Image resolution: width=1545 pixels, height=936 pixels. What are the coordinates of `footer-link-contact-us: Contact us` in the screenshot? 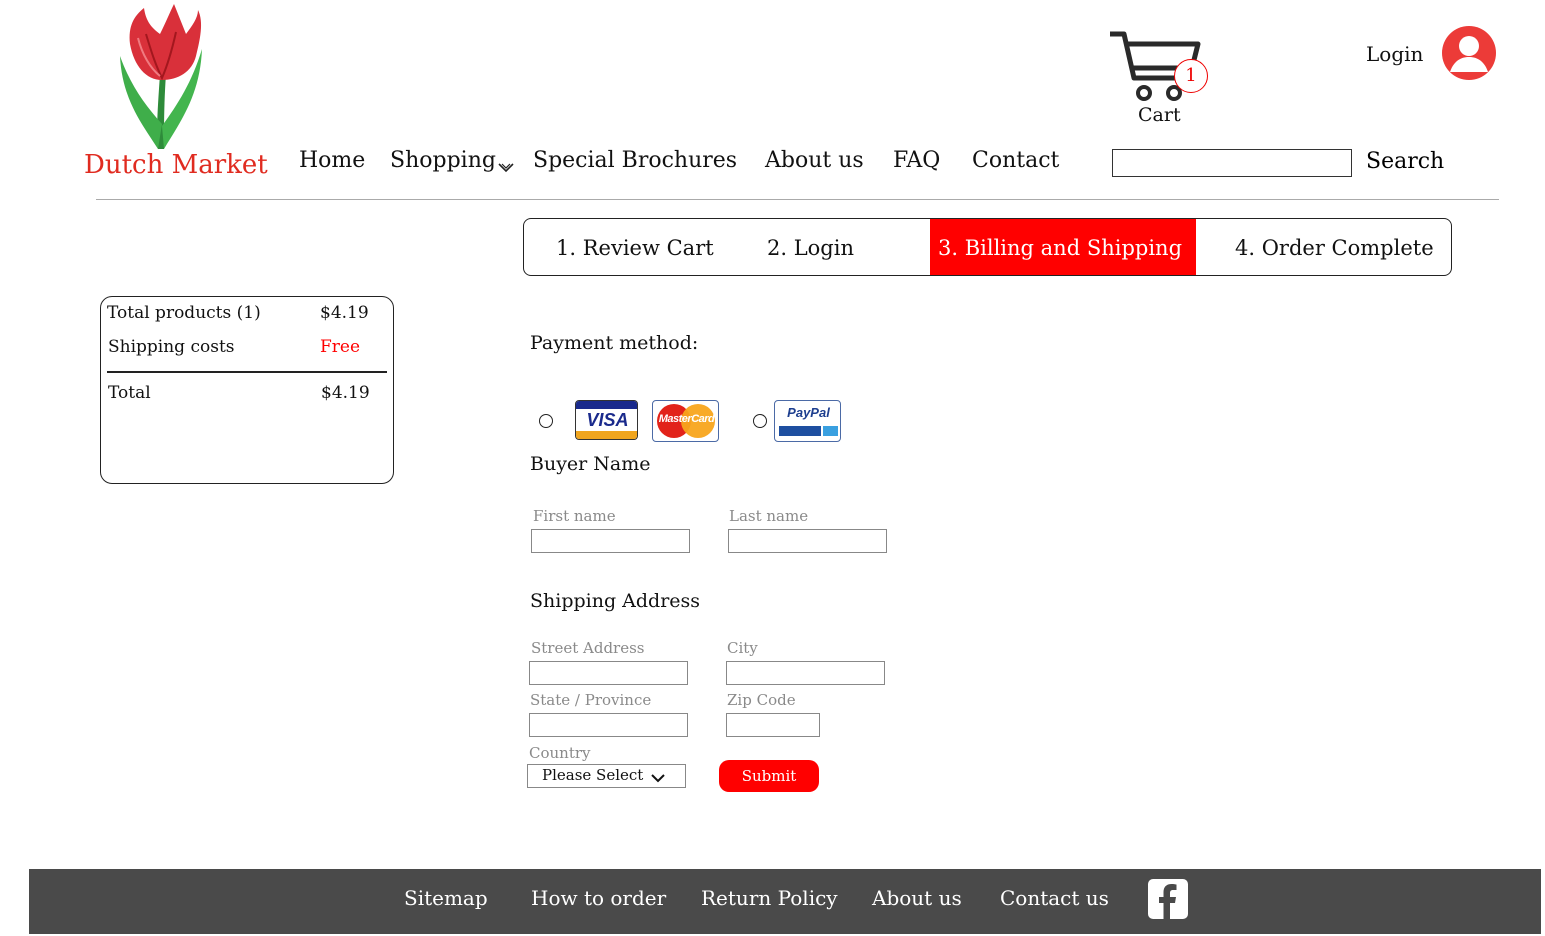 It's located at (1054, 898).